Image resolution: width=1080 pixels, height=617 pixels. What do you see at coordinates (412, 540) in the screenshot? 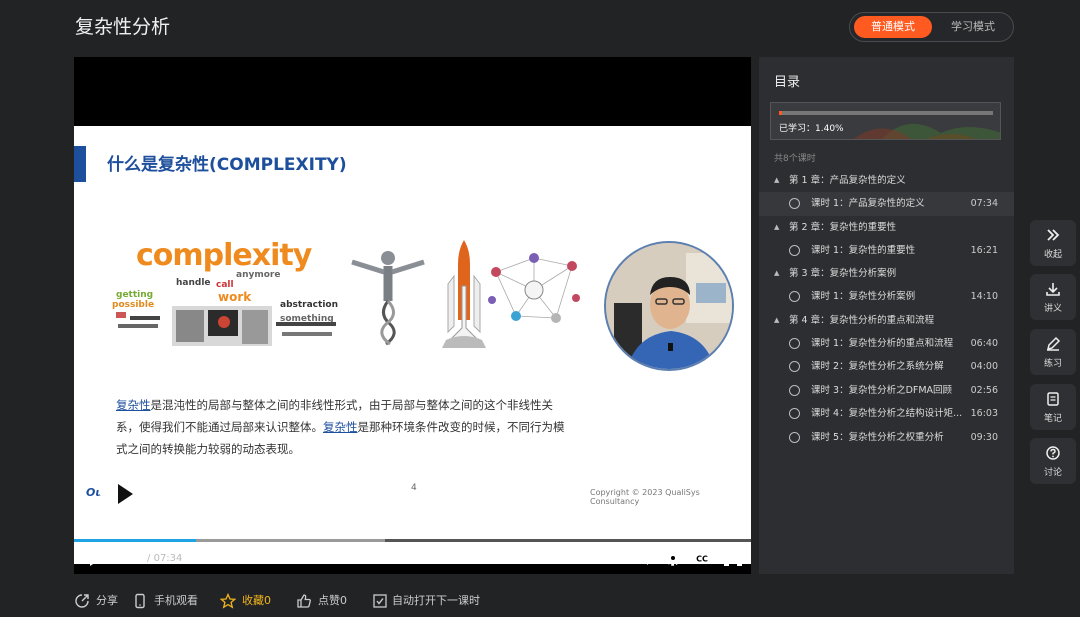
I see `video-progress-bar` at bounding box center [412, 540].